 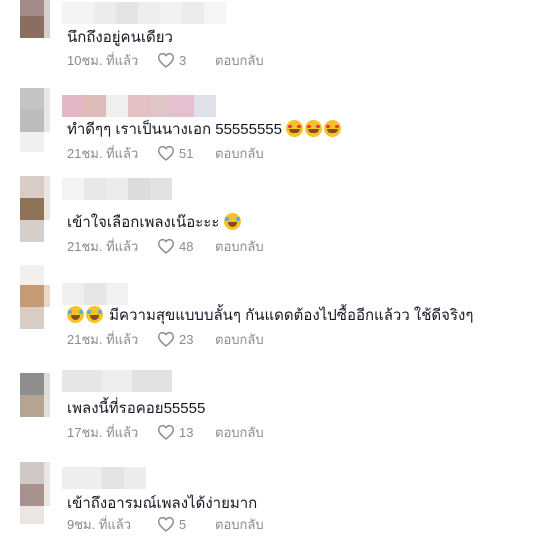 I want to click on like-button: 51, so click(x=187, y=153).